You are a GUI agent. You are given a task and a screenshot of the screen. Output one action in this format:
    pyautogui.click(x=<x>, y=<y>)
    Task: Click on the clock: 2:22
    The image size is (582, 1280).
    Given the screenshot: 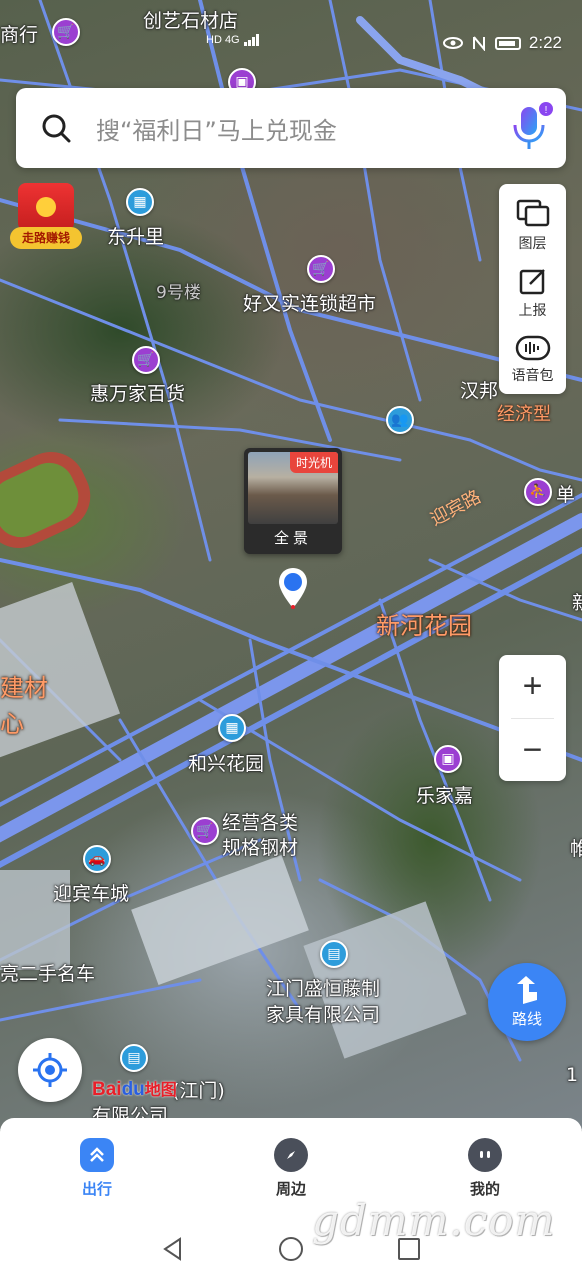 What is the action you would take?
    pyautogui.click(x=545, y=42)
    